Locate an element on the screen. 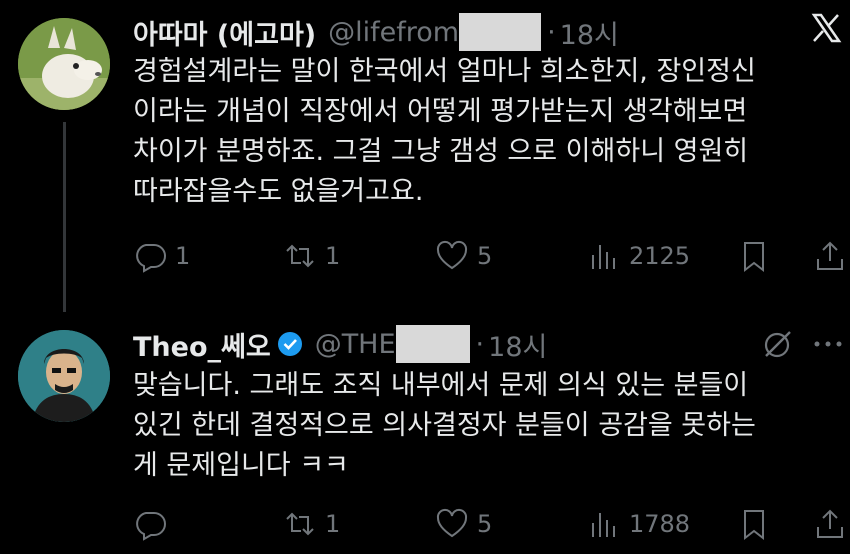 The image size is (850, 554). view-count: 2125 is located at coordinates (660, 256).